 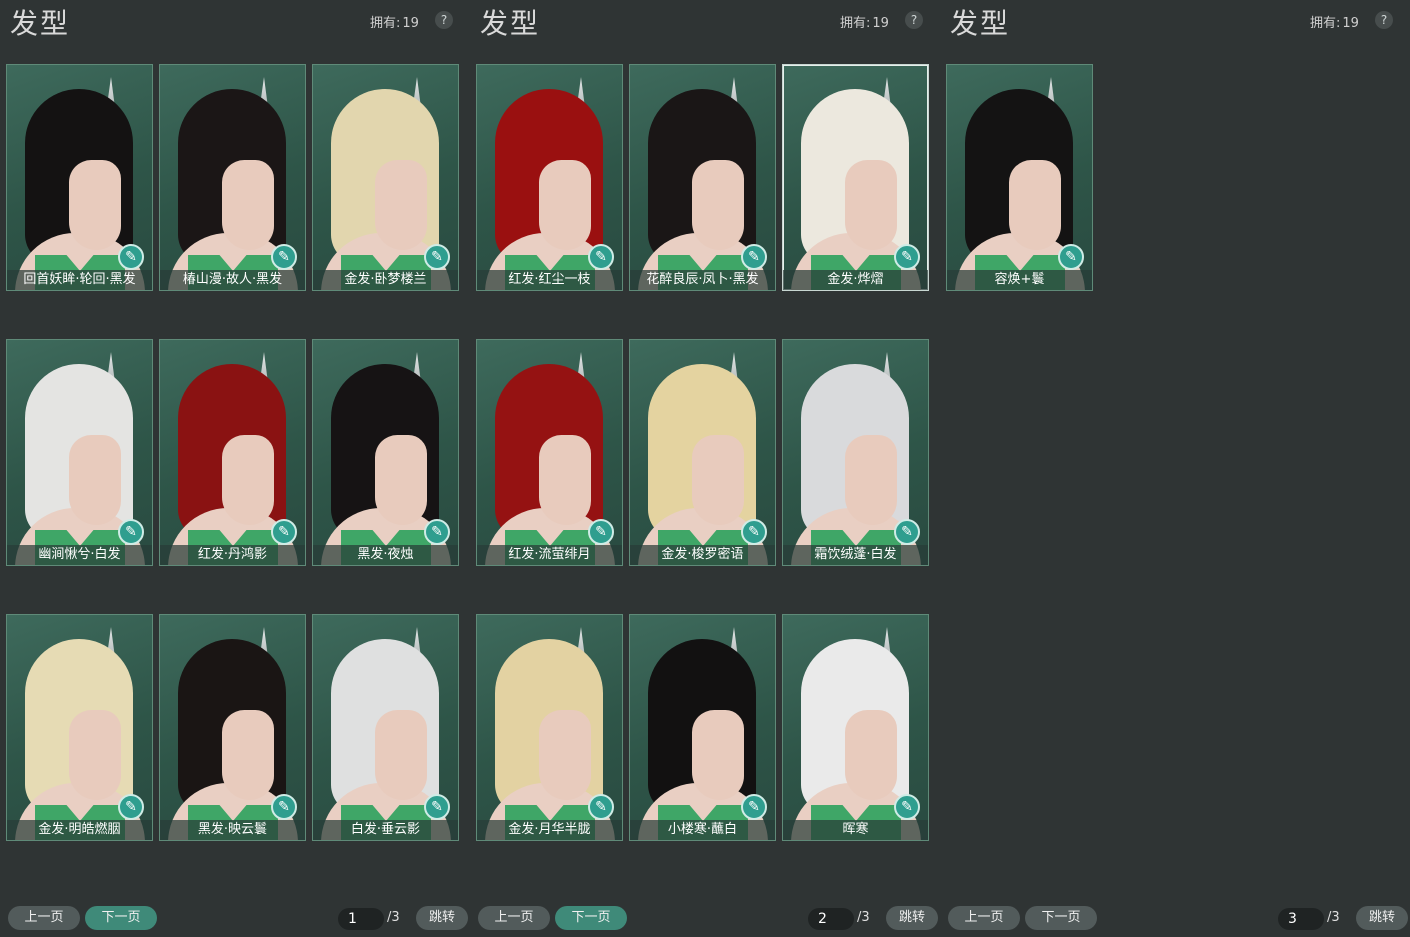 I want to click on hairstyle-card: ✎ 金发·明皓燃胭, so click(x=79, y=727).